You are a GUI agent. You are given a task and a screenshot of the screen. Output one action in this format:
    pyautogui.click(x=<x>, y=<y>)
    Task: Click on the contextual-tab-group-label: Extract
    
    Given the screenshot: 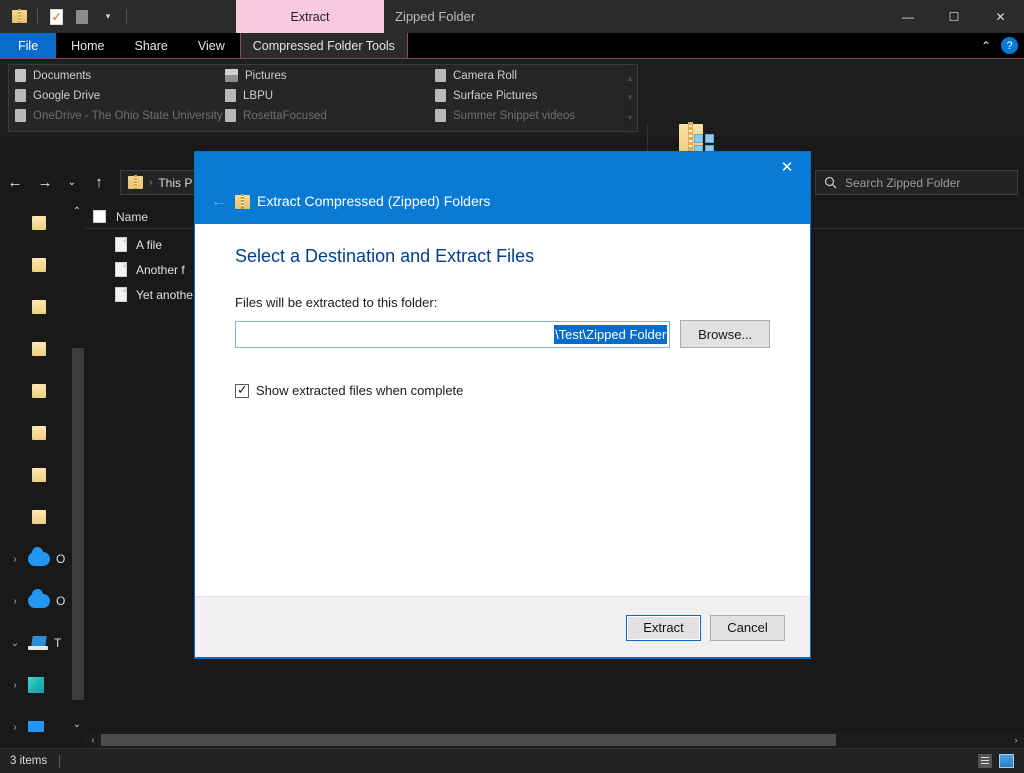 What is the action you would take?
    pyautogui.click(x=310, y=16)
    